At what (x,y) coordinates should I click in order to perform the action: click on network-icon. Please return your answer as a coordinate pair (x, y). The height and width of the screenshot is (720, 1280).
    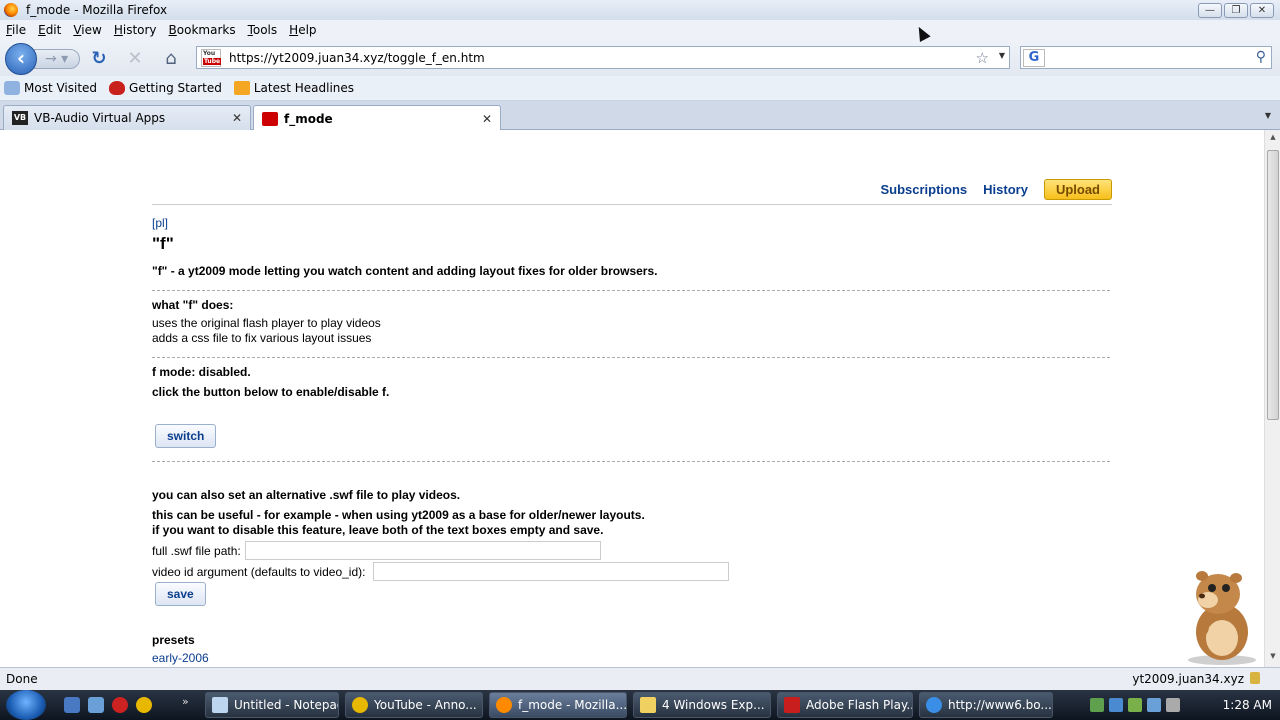
    Looking at the image, I should click on (1154, 705).